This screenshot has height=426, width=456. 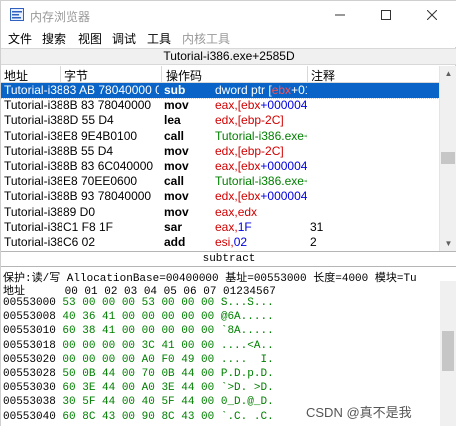 What do you see at coordinates (33, 303) in the screenshot?
I see `hex-address: 00553000` at bounding box center [33, 303].